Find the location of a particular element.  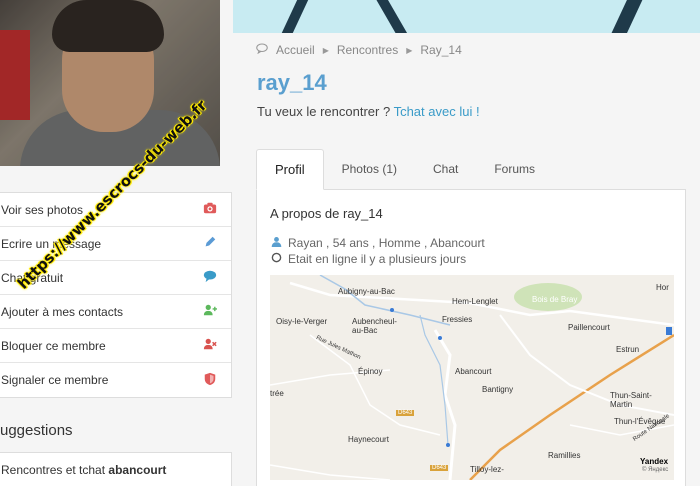

pencil-icon is located at coordinates (210, 243).